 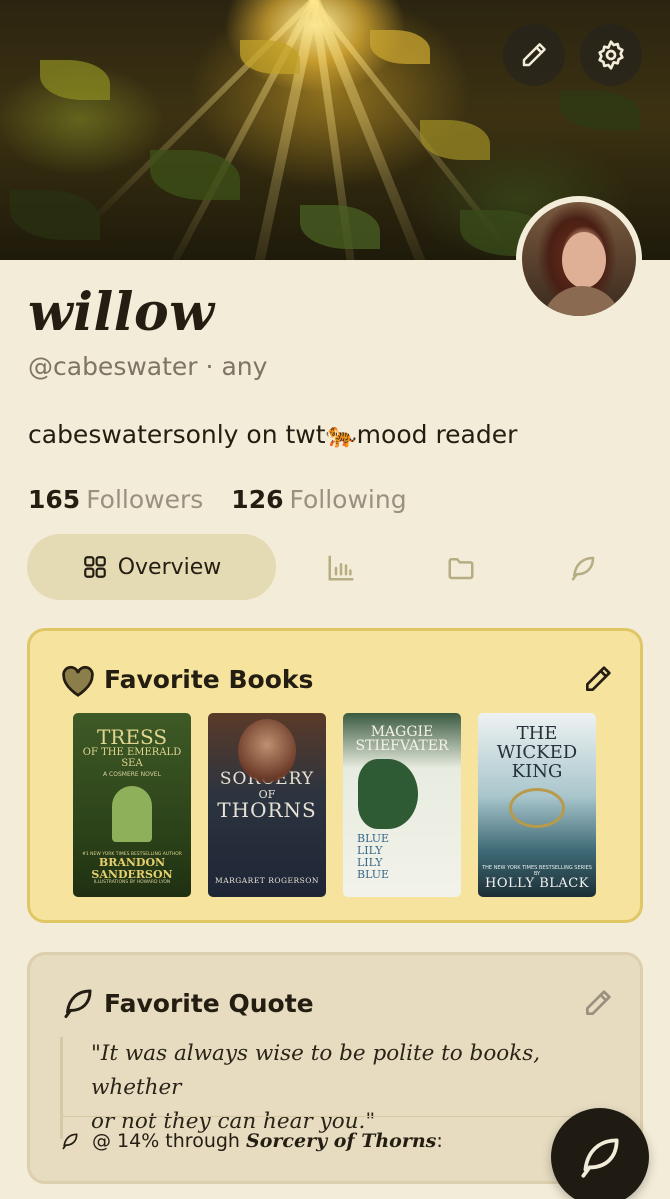 What do you see at coordinates (273, 434) in the screenshot?
I see `profile-bio: cabeswatersonly on twt🐅mood reader` at bounding box center [273, 434].